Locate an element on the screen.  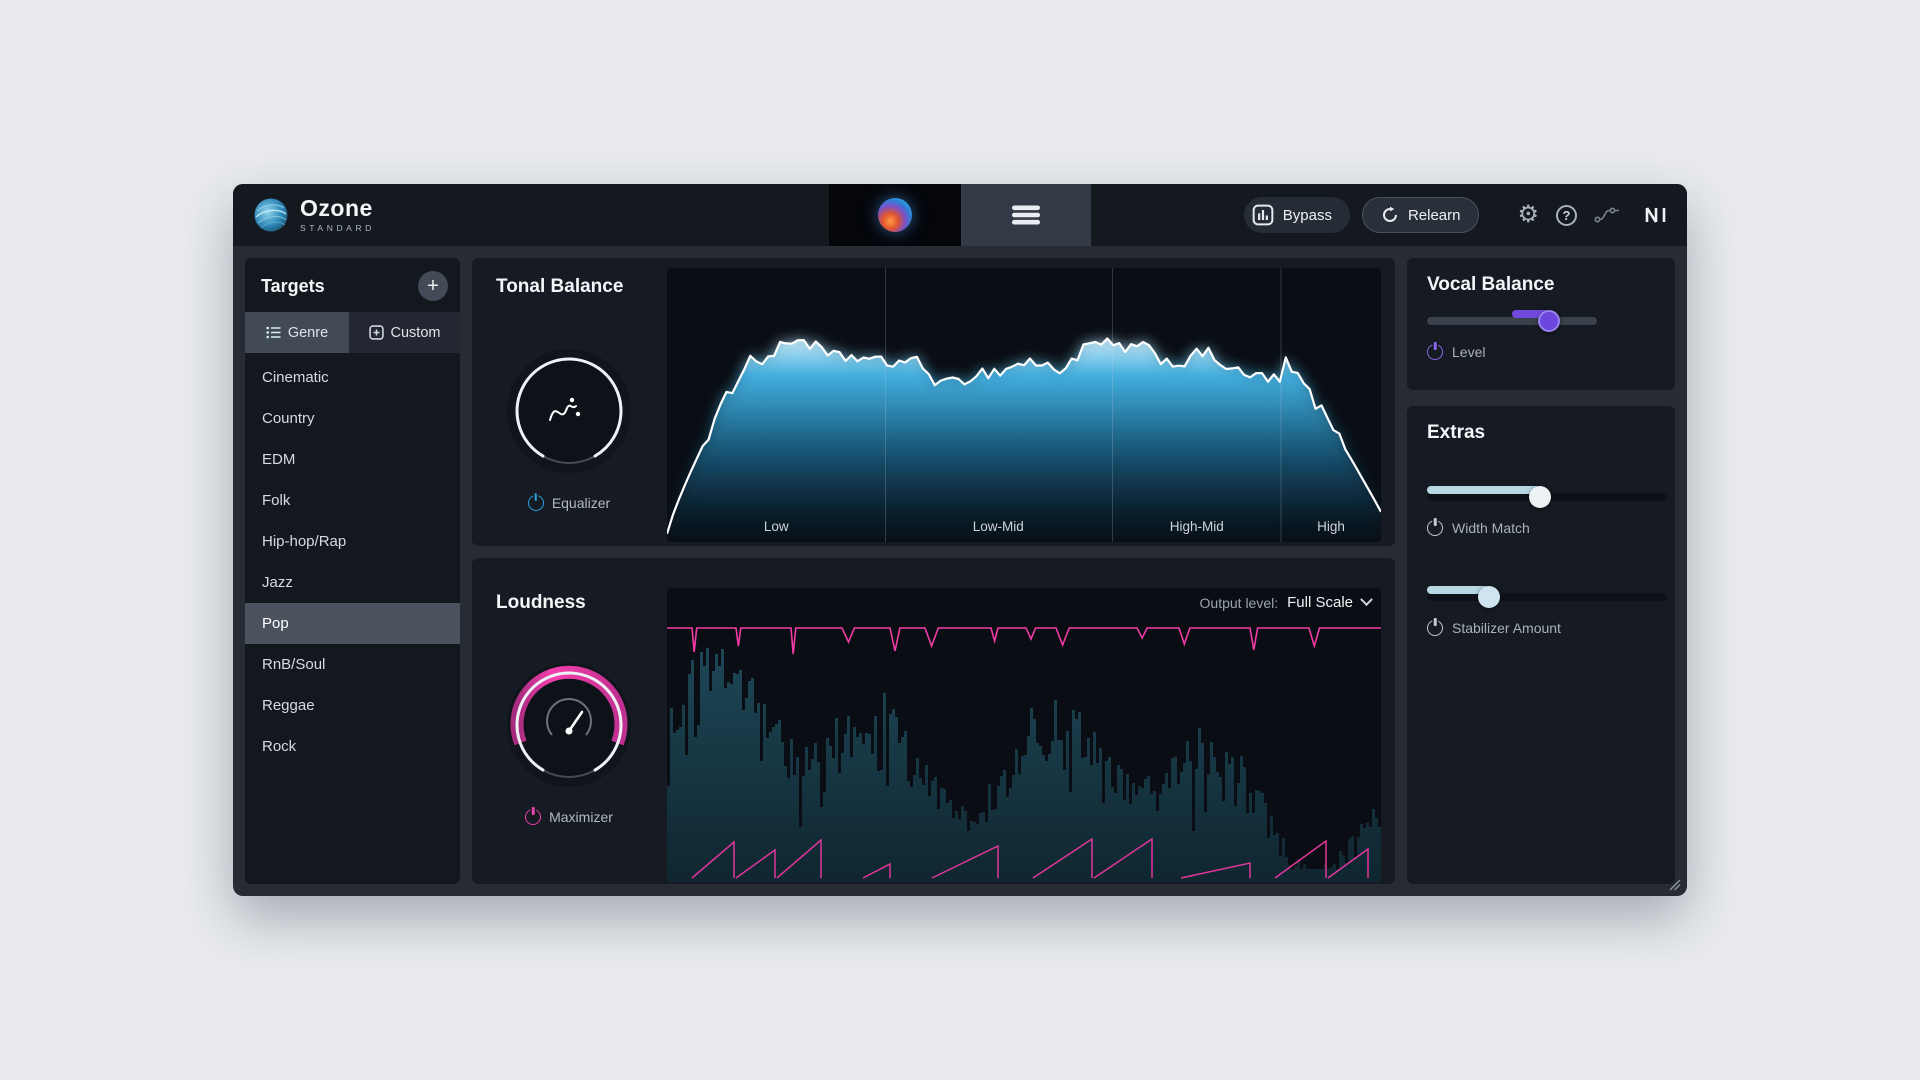
tonal-balance-title: Tonal Balance is located at coordinates (560, 286).